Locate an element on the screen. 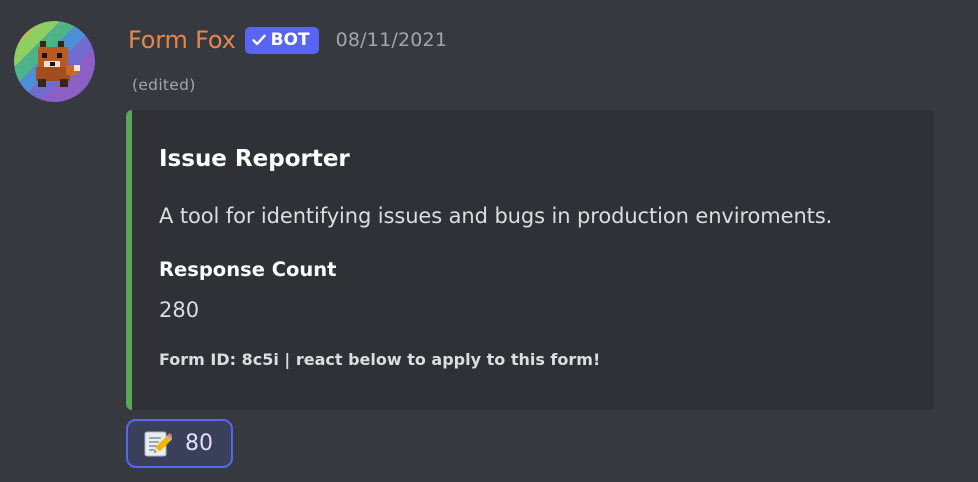 Image resolution: width=978 pixels, height=482 pixels. embed-field-value: 280 is located at coordinates (179, 310).